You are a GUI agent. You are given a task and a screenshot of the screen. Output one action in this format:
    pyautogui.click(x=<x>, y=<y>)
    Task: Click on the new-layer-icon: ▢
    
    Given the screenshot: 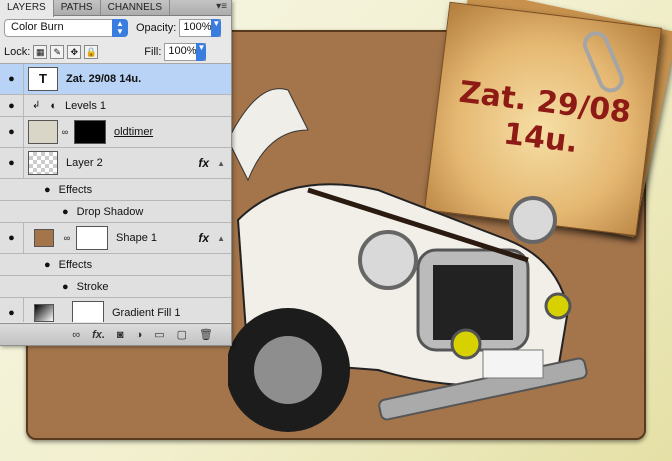 What is the action you would take?
    pyautogui.click(x=182, y=334)
    